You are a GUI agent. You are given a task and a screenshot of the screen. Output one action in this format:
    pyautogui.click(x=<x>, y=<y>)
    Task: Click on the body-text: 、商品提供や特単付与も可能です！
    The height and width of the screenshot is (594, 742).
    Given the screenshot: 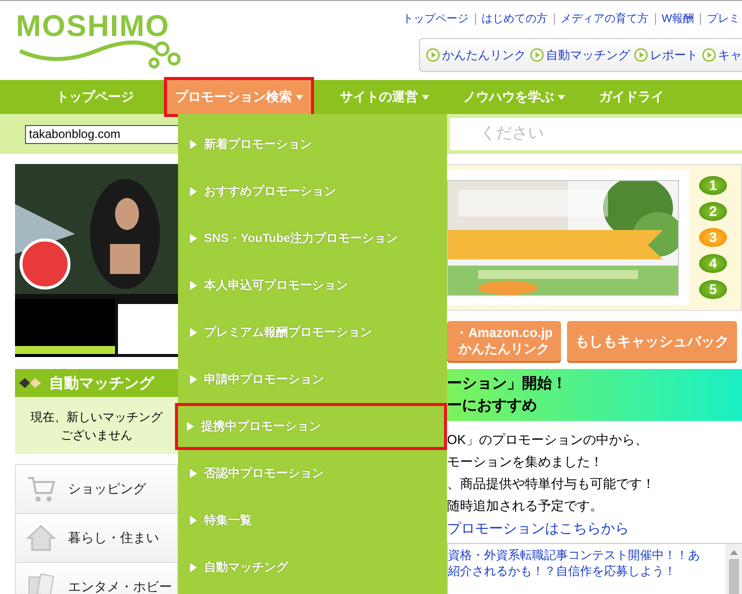 What is the action you would take?
    pyautogui.click(x=551, y=484)
    